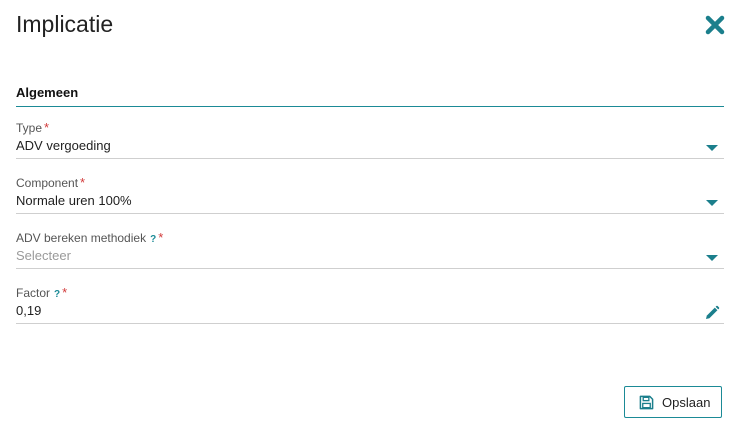  I want to click on type-label: Type *, so click(32, 127).